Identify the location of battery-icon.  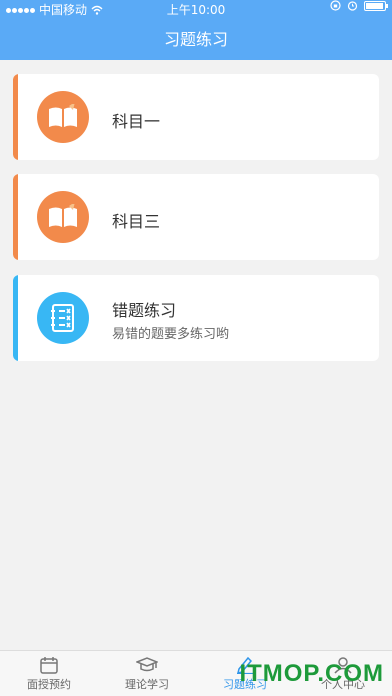
(376, 5).